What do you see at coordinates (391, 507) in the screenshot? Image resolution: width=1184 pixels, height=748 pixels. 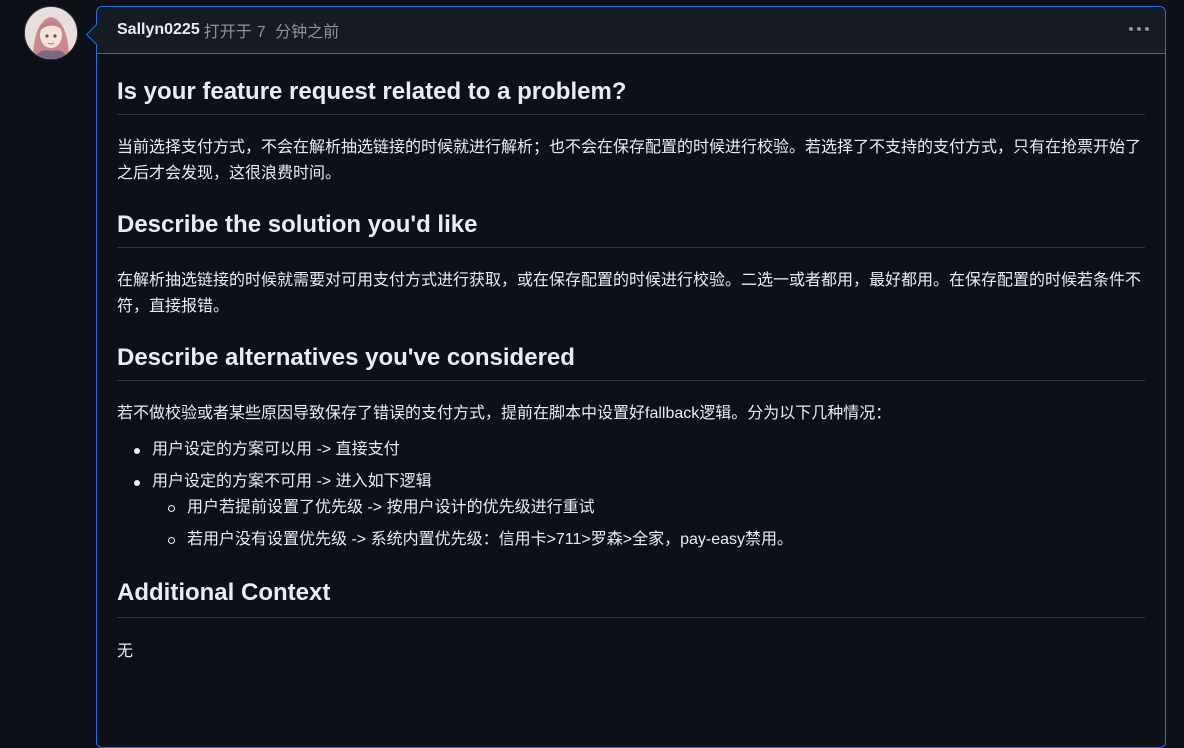 I see `nested-list-item-text: 用户若提前设置了优先级 -> 按用户设计的优先级进行重试` at bounding box center [391, 507].